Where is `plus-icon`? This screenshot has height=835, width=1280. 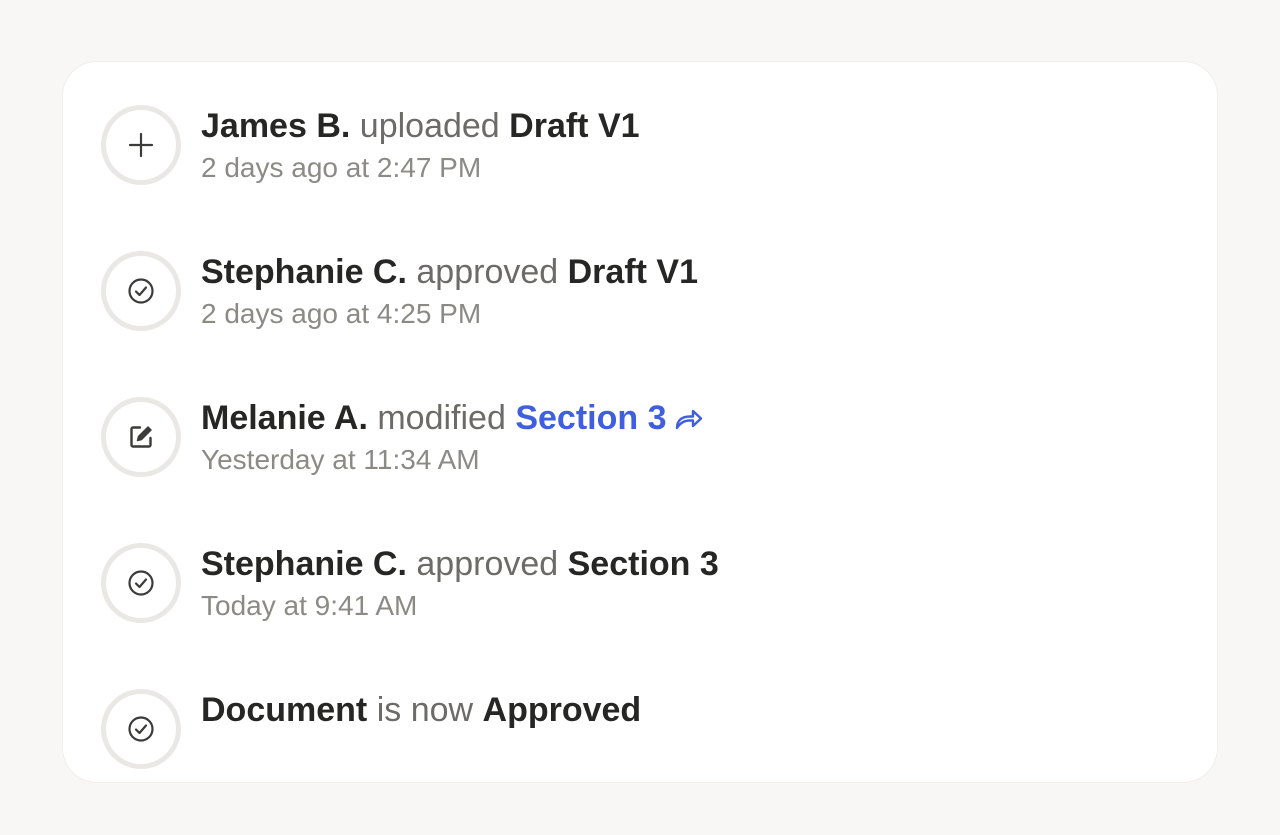 plus-icon is located at coordinates (141, 145).